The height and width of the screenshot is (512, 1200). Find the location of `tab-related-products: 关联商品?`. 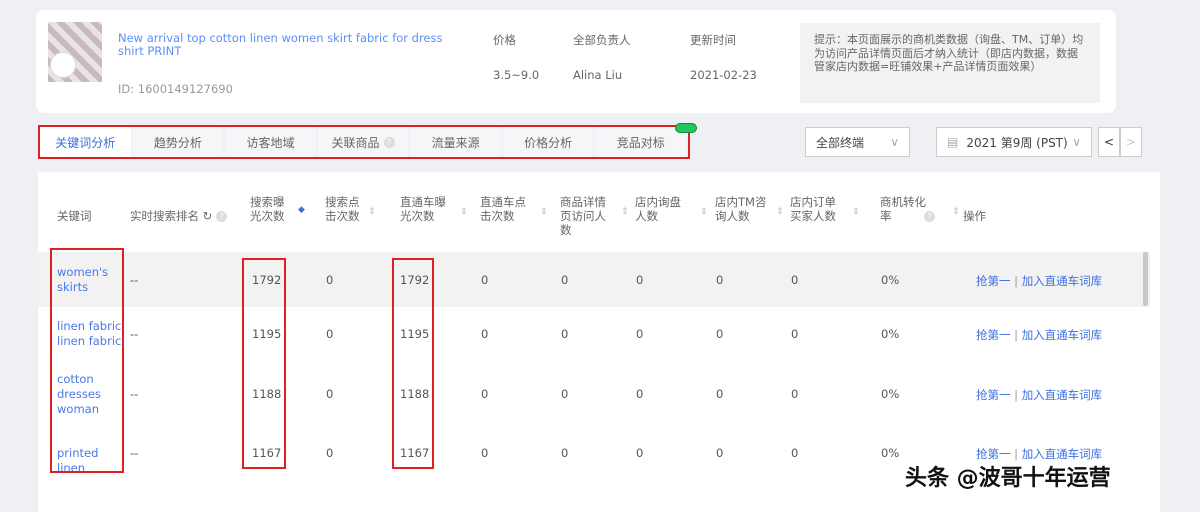

tab-related-products: 关联商品? is located at coordinates (363, 142).